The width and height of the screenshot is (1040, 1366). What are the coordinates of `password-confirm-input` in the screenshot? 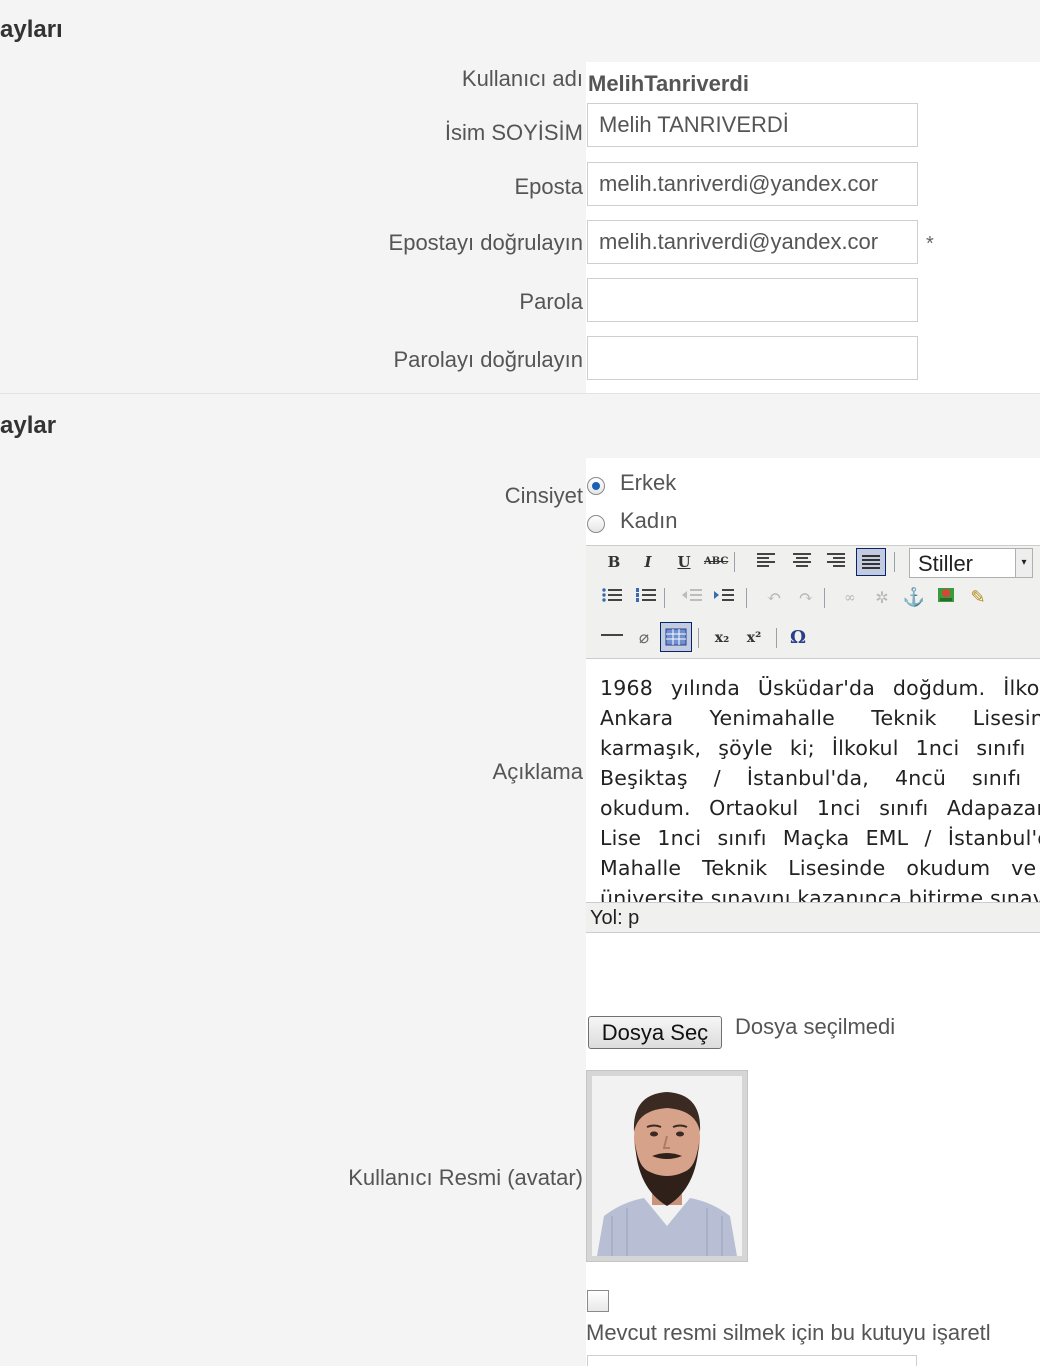 It's located at (752, 358).